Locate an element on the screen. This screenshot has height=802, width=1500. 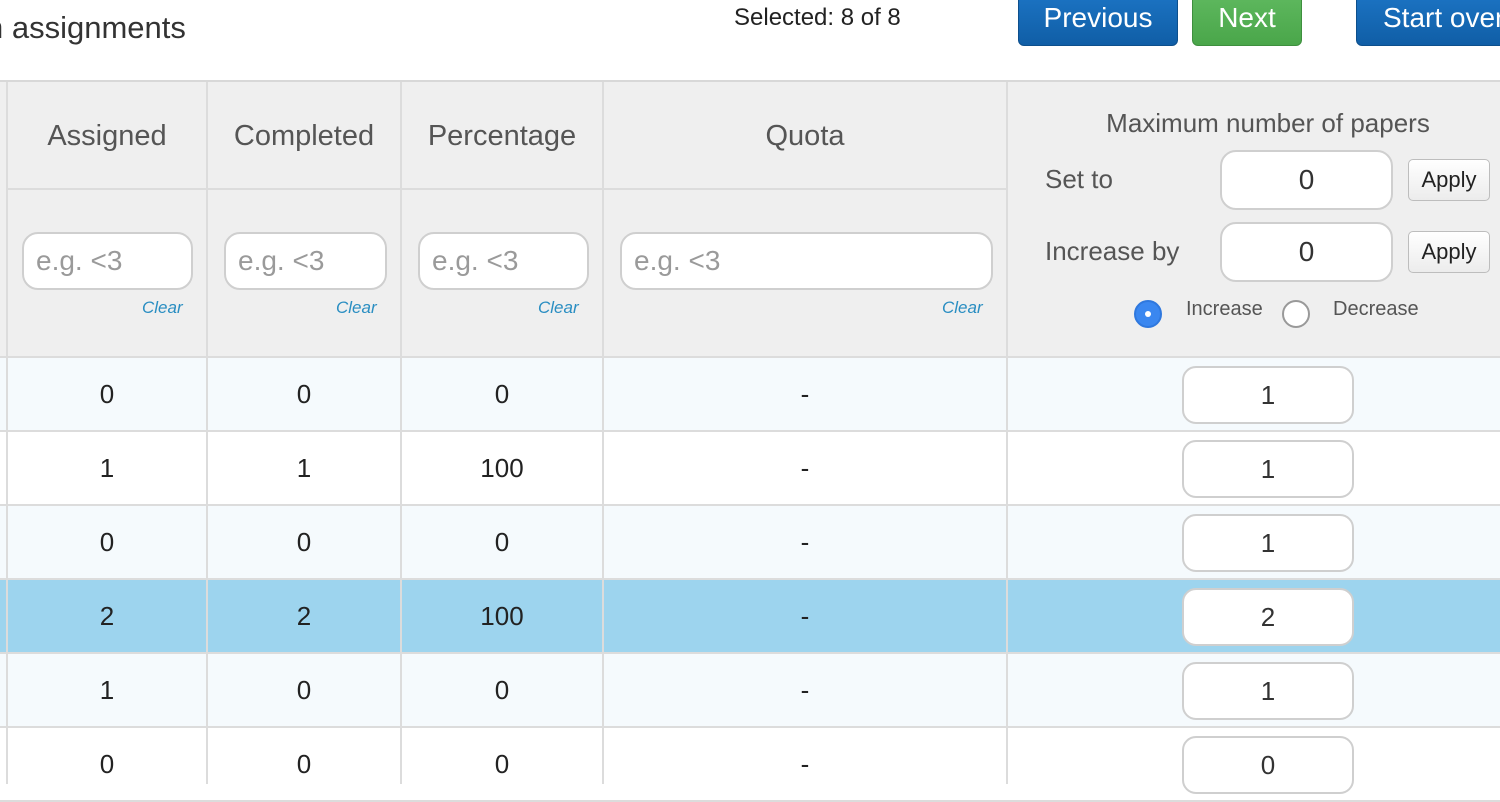
assigned-clear-link: Clear is located at coordinates (162, 308).